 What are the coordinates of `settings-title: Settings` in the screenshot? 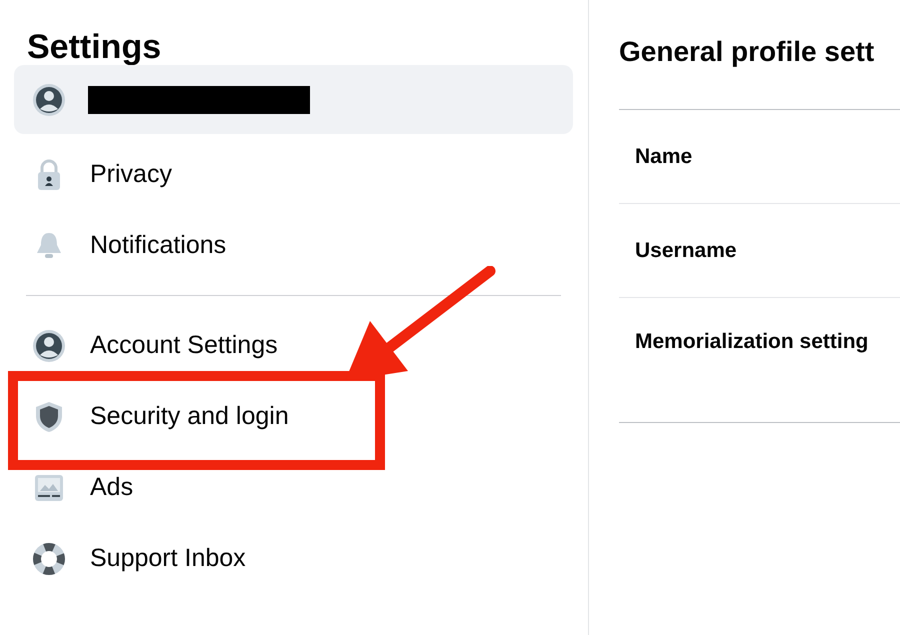 It's located at (94, 46).